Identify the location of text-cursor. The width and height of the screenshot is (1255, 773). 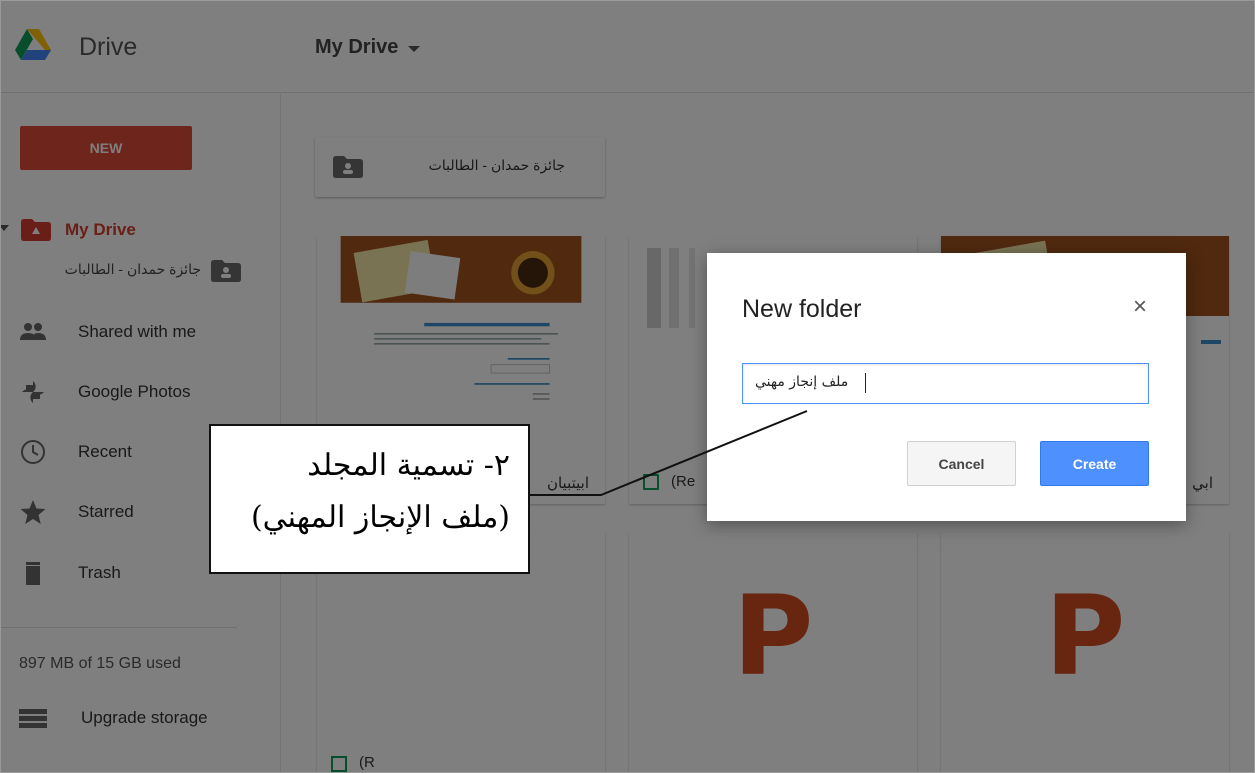
(865, 383).